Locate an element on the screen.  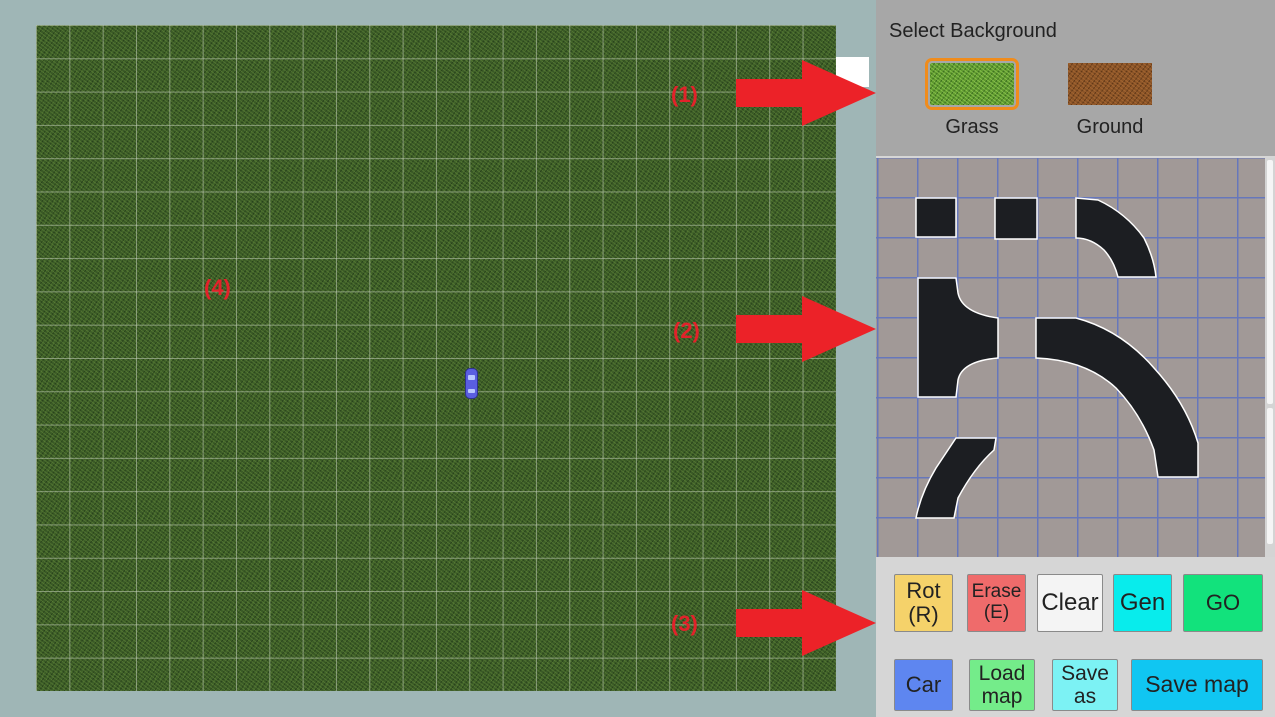
clear-button: Clear is located at coordinates (1070, 603).